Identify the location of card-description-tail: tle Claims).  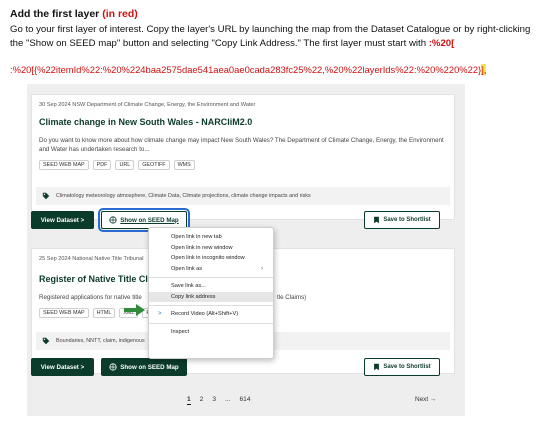
(292, 297).